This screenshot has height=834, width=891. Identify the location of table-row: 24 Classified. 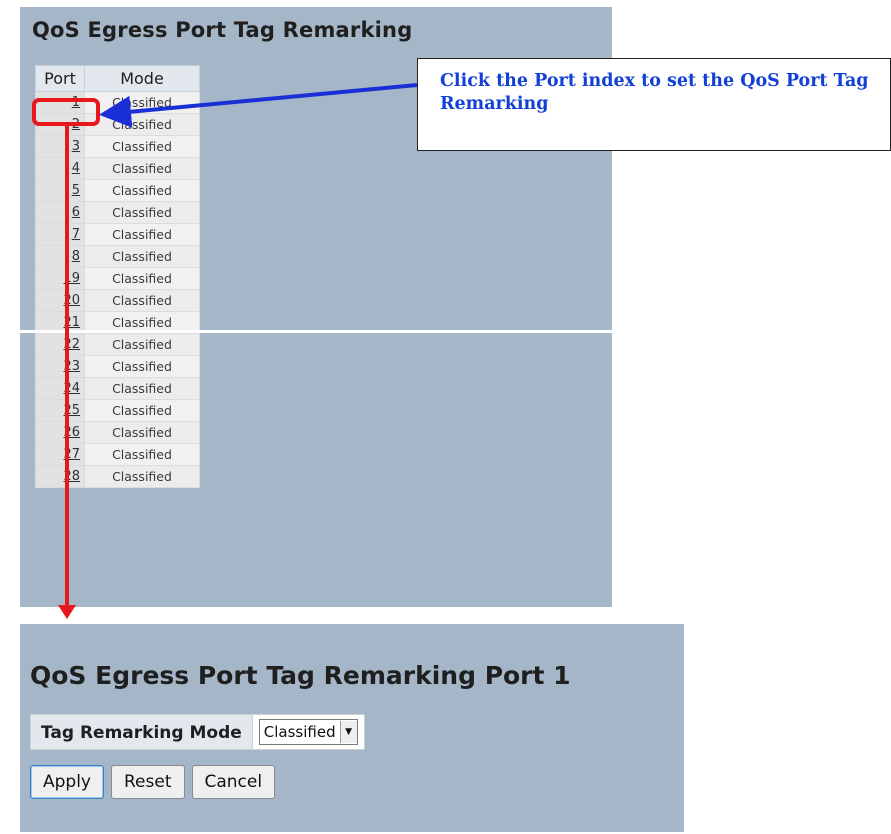
(117, 388).